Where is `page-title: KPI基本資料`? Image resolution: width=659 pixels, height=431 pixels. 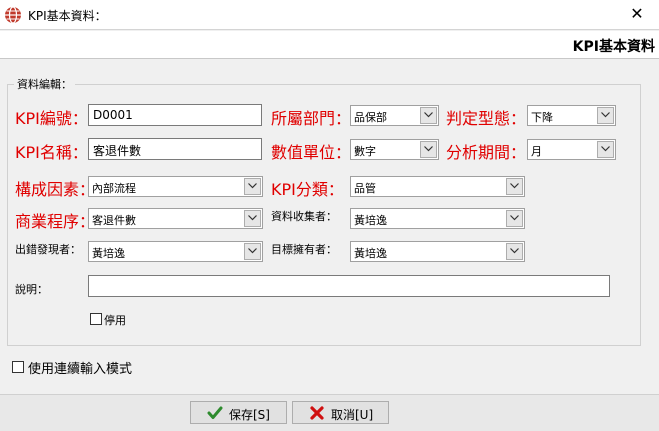 page-title: KPI基本資料 is located at coordinates (613, 47).